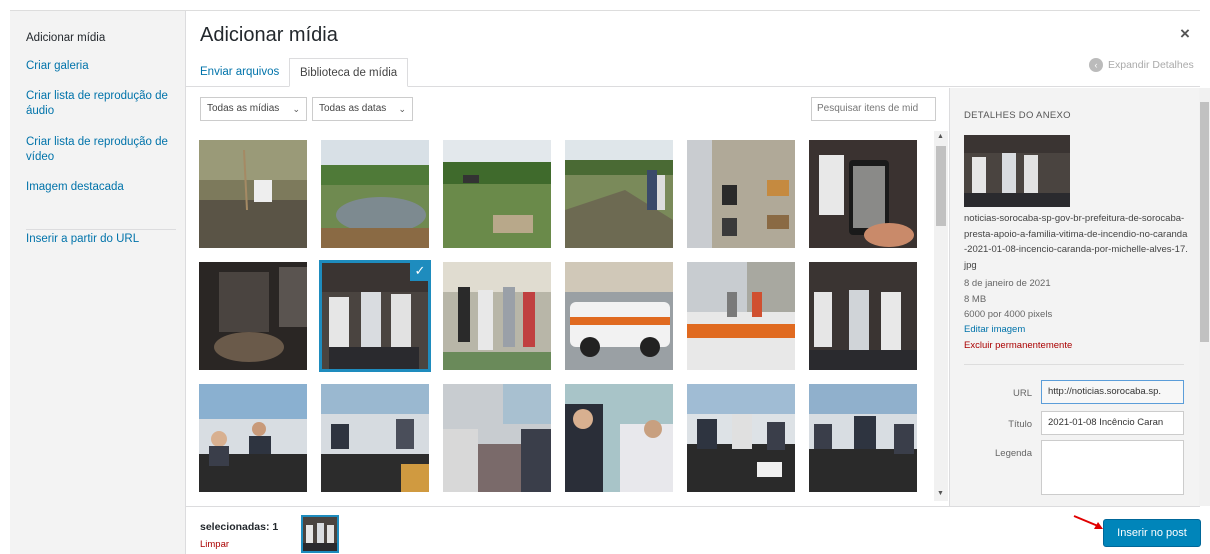  Describe the element at coordinates (1017, 115) in the screenshot. I see `attachment-details-heading: DETALHES DO ANEXO` at that location.